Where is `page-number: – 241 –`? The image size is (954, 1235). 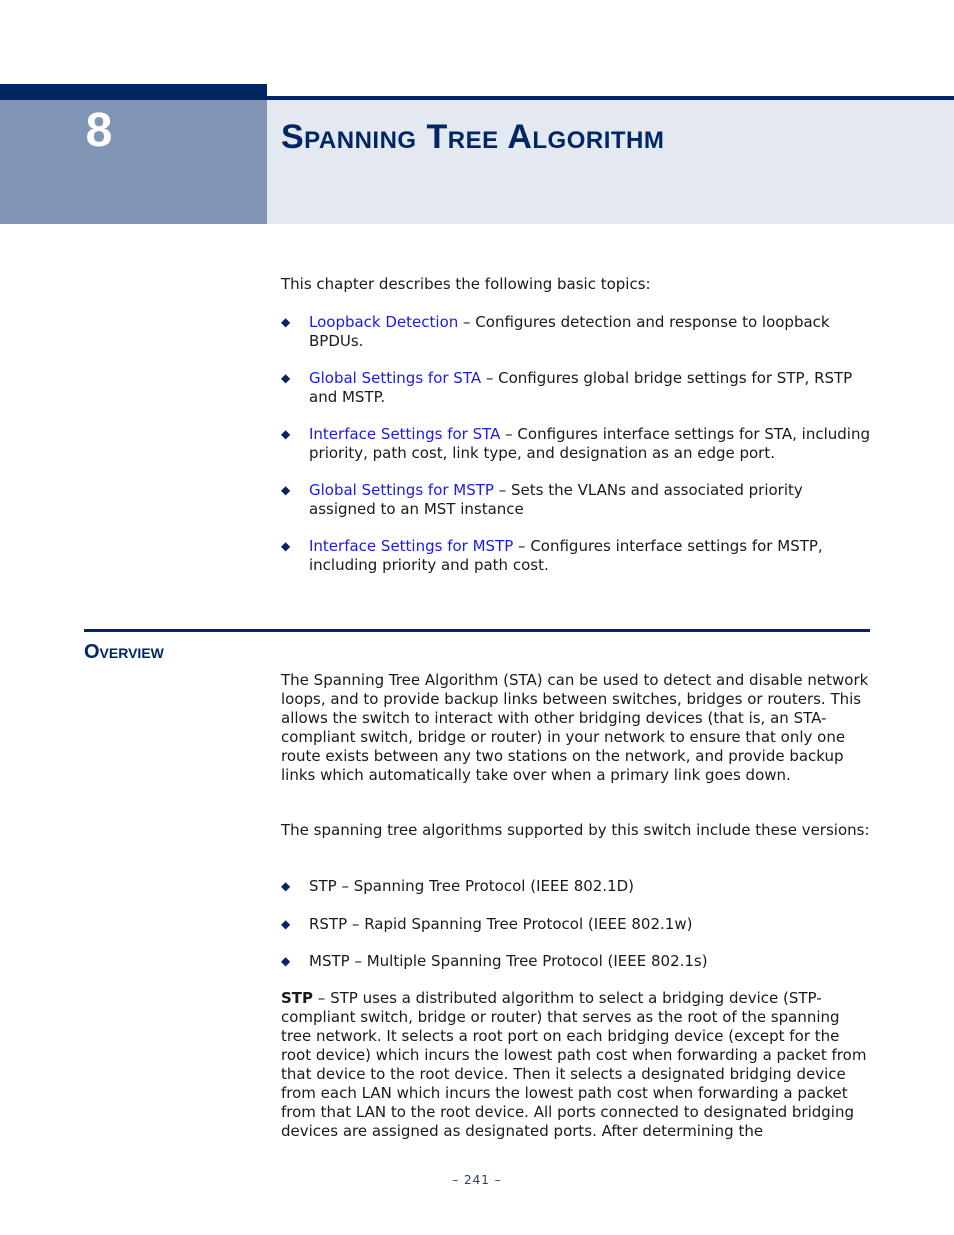
page-number: – 241 – is located at coordinates (477, 1180).